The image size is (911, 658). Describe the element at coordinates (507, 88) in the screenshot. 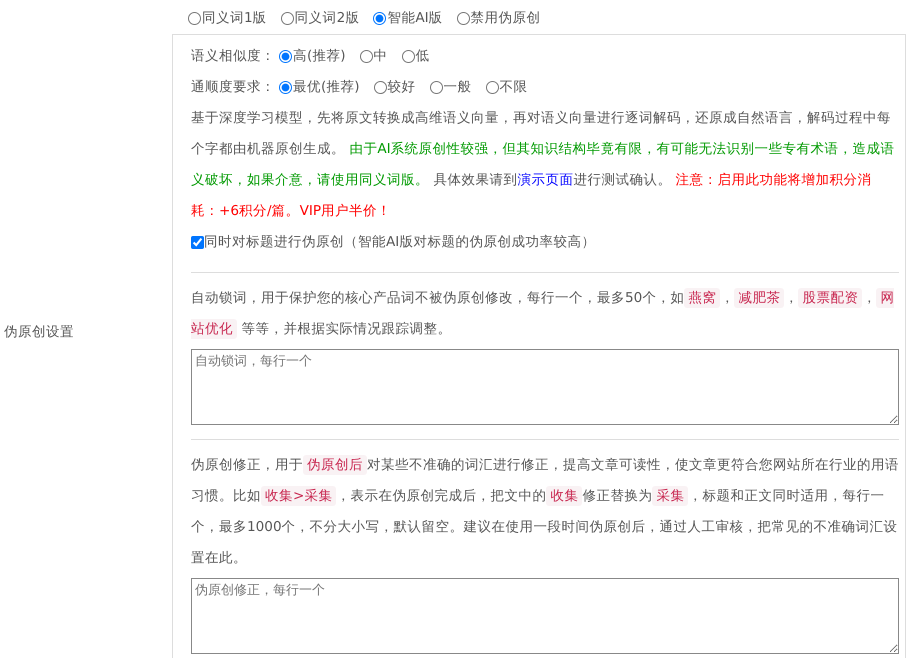

I see `radio-option: 不限` at that location.